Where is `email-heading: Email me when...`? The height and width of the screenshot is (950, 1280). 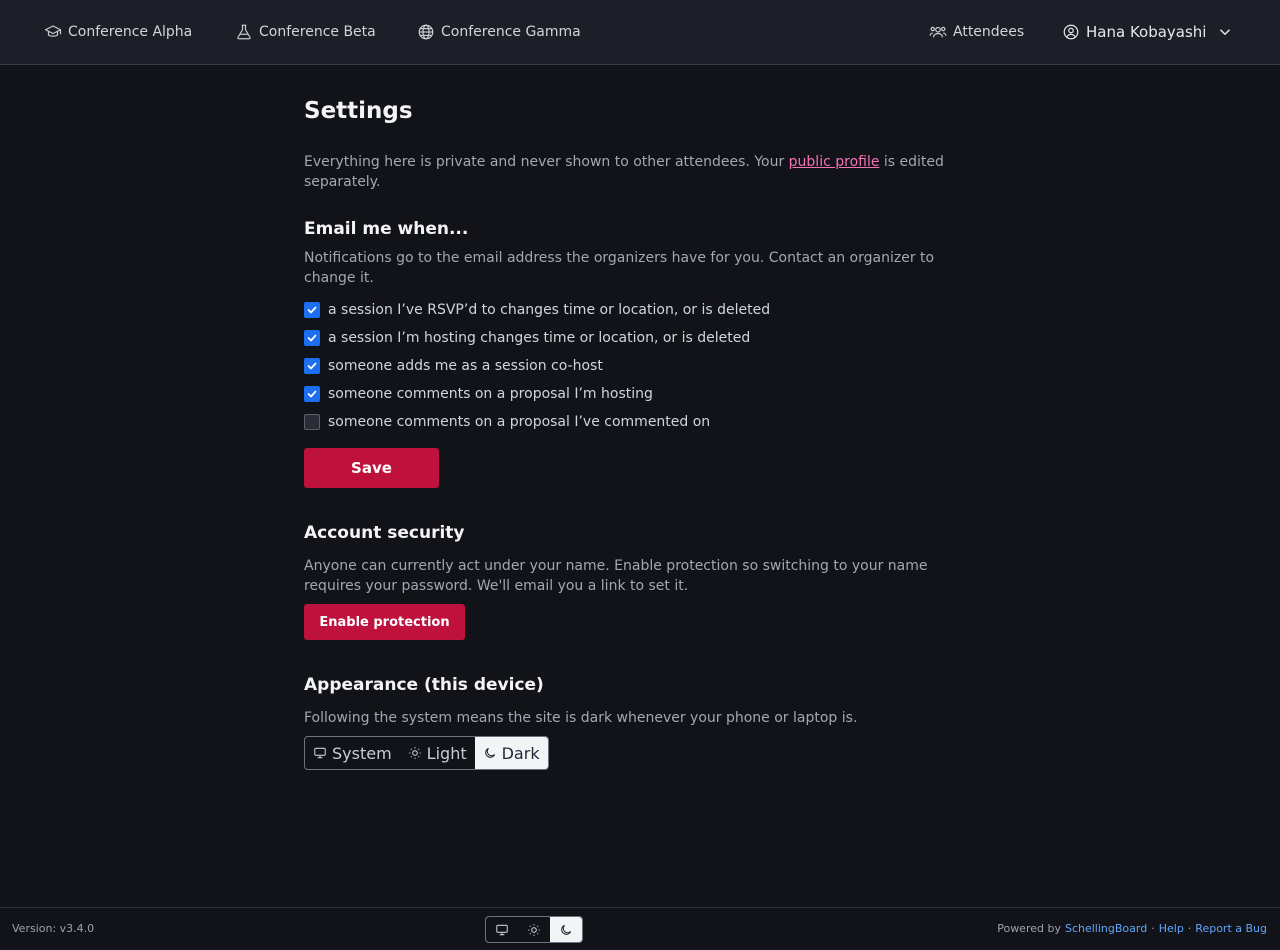
email-heading: Email me when... is located at coordinates (386, 229).